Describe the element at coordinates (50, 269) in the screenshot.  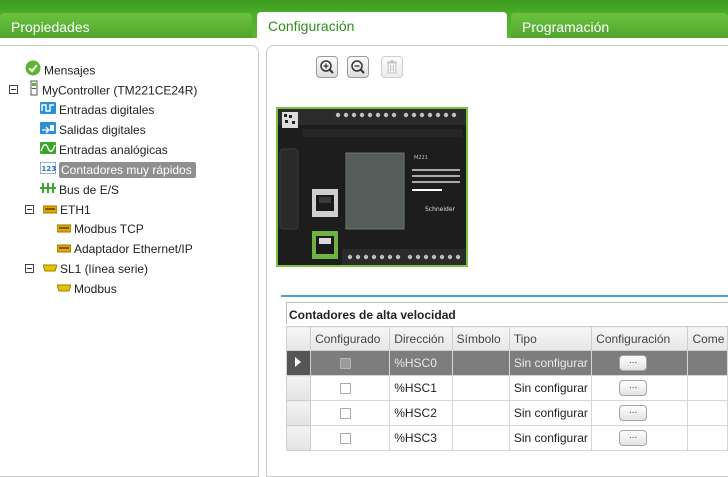
I see `serial-port-icon` at that location.